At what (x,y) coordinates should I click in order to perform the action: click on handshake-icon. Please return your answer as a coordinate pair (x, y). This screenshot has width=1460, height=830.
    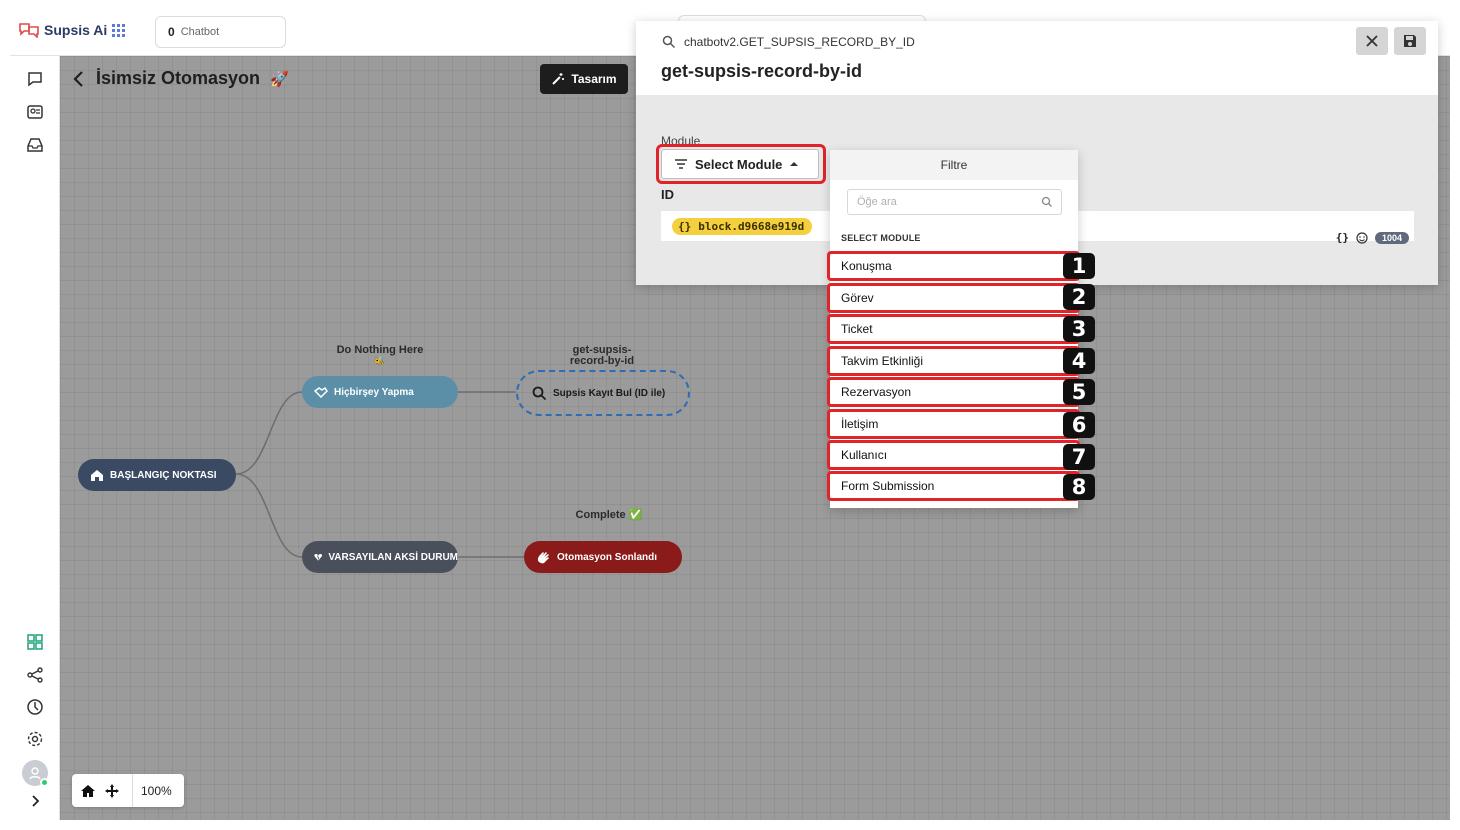
    Looking at the image, I should click on (321, 392).